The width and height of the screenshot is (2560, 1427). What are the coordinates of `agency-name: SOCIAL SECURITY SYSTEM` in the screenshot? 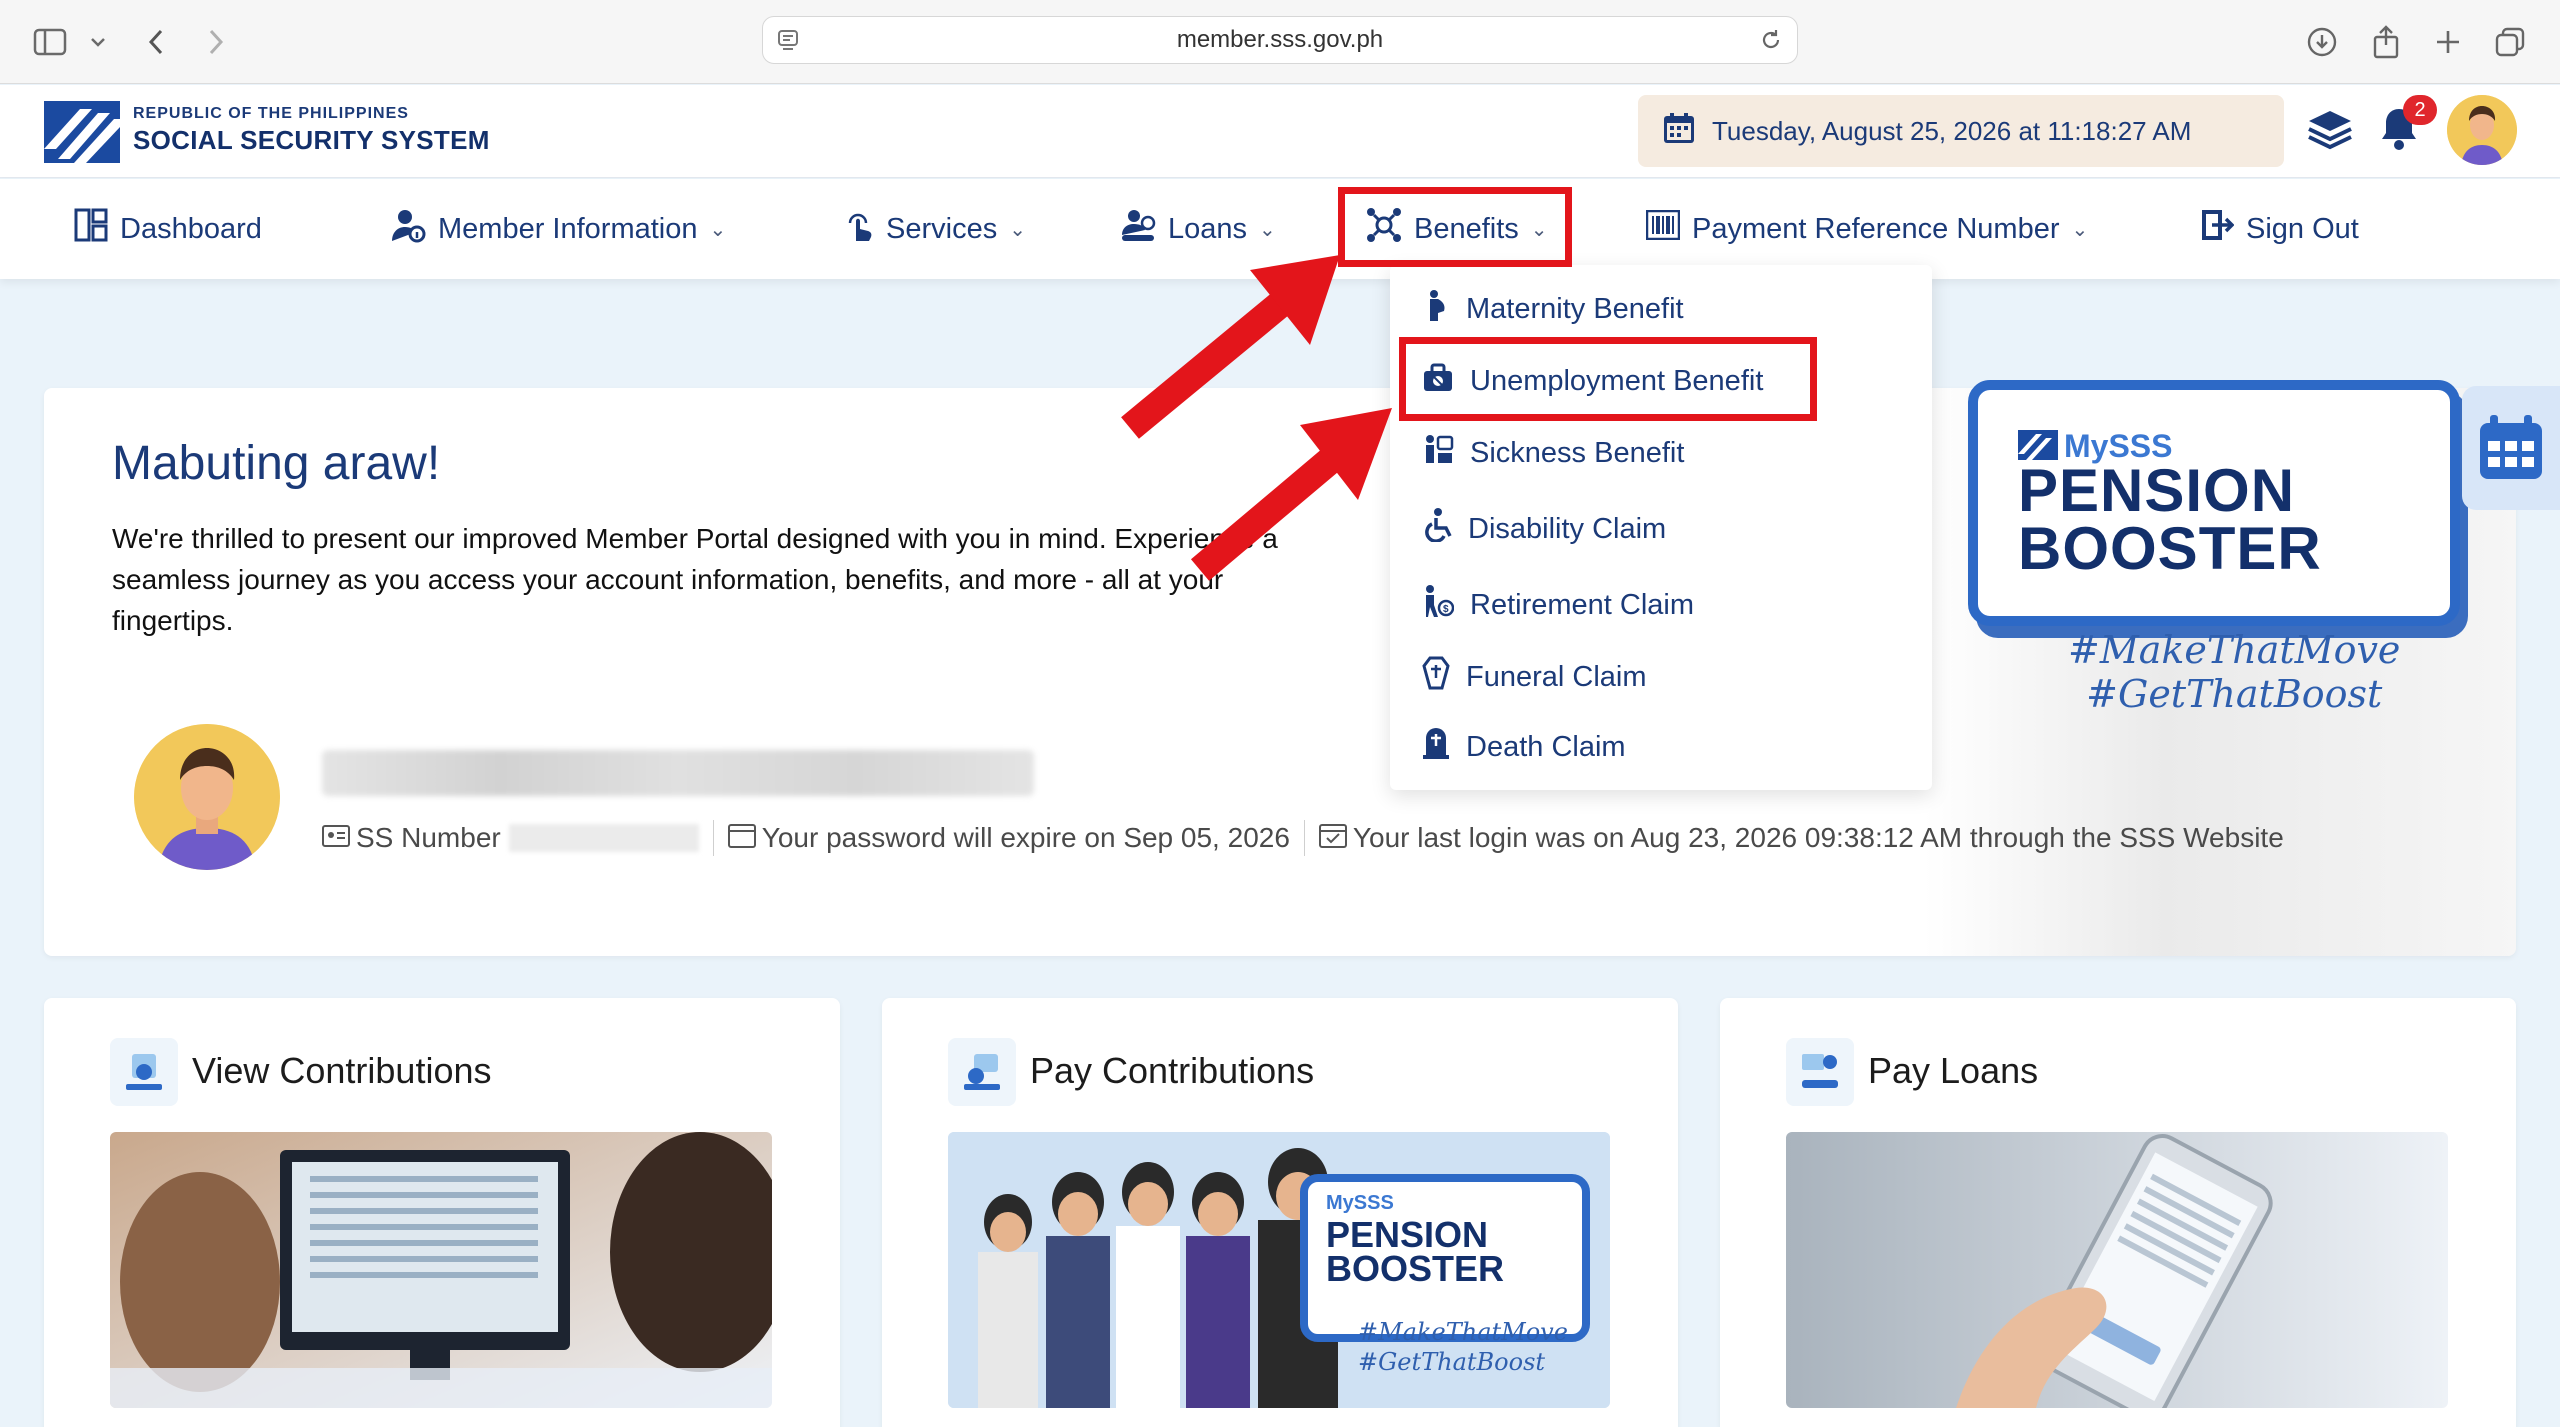 It's located at (311, 140).